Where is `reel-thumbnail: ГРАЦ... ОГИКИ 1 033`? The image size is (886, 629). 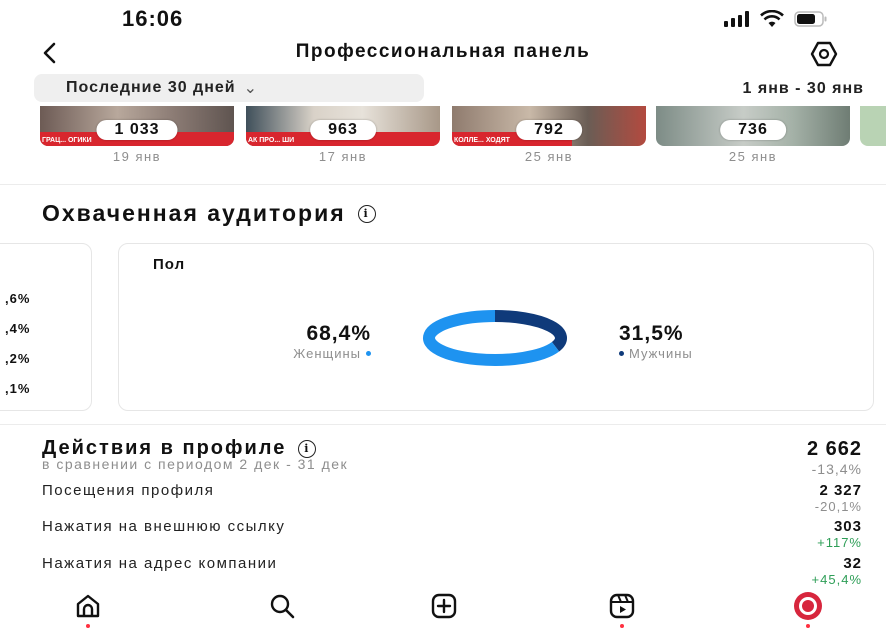 reel-thumbnail: ГРАЦ... ОГИКИ 1 033 is located at coordinates (137, 126).